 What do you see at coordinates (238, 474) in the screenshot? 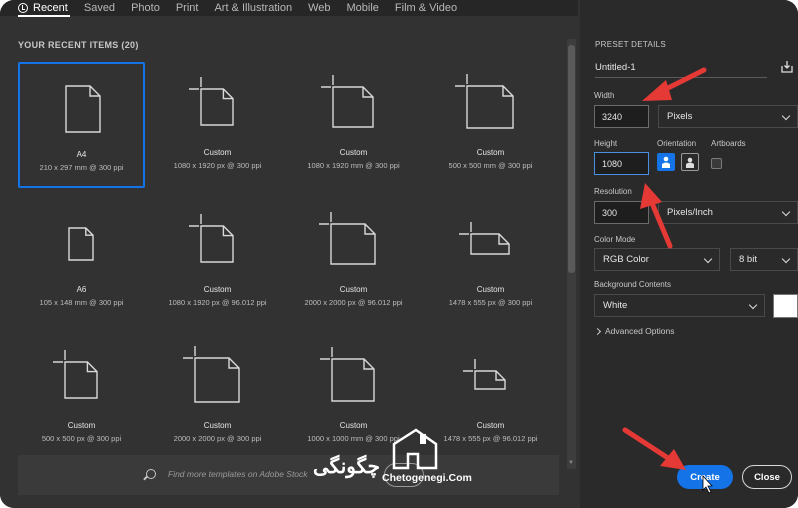
I see `search-input: Find more templates on Adobe Stock` at bounding box center [238, 474].